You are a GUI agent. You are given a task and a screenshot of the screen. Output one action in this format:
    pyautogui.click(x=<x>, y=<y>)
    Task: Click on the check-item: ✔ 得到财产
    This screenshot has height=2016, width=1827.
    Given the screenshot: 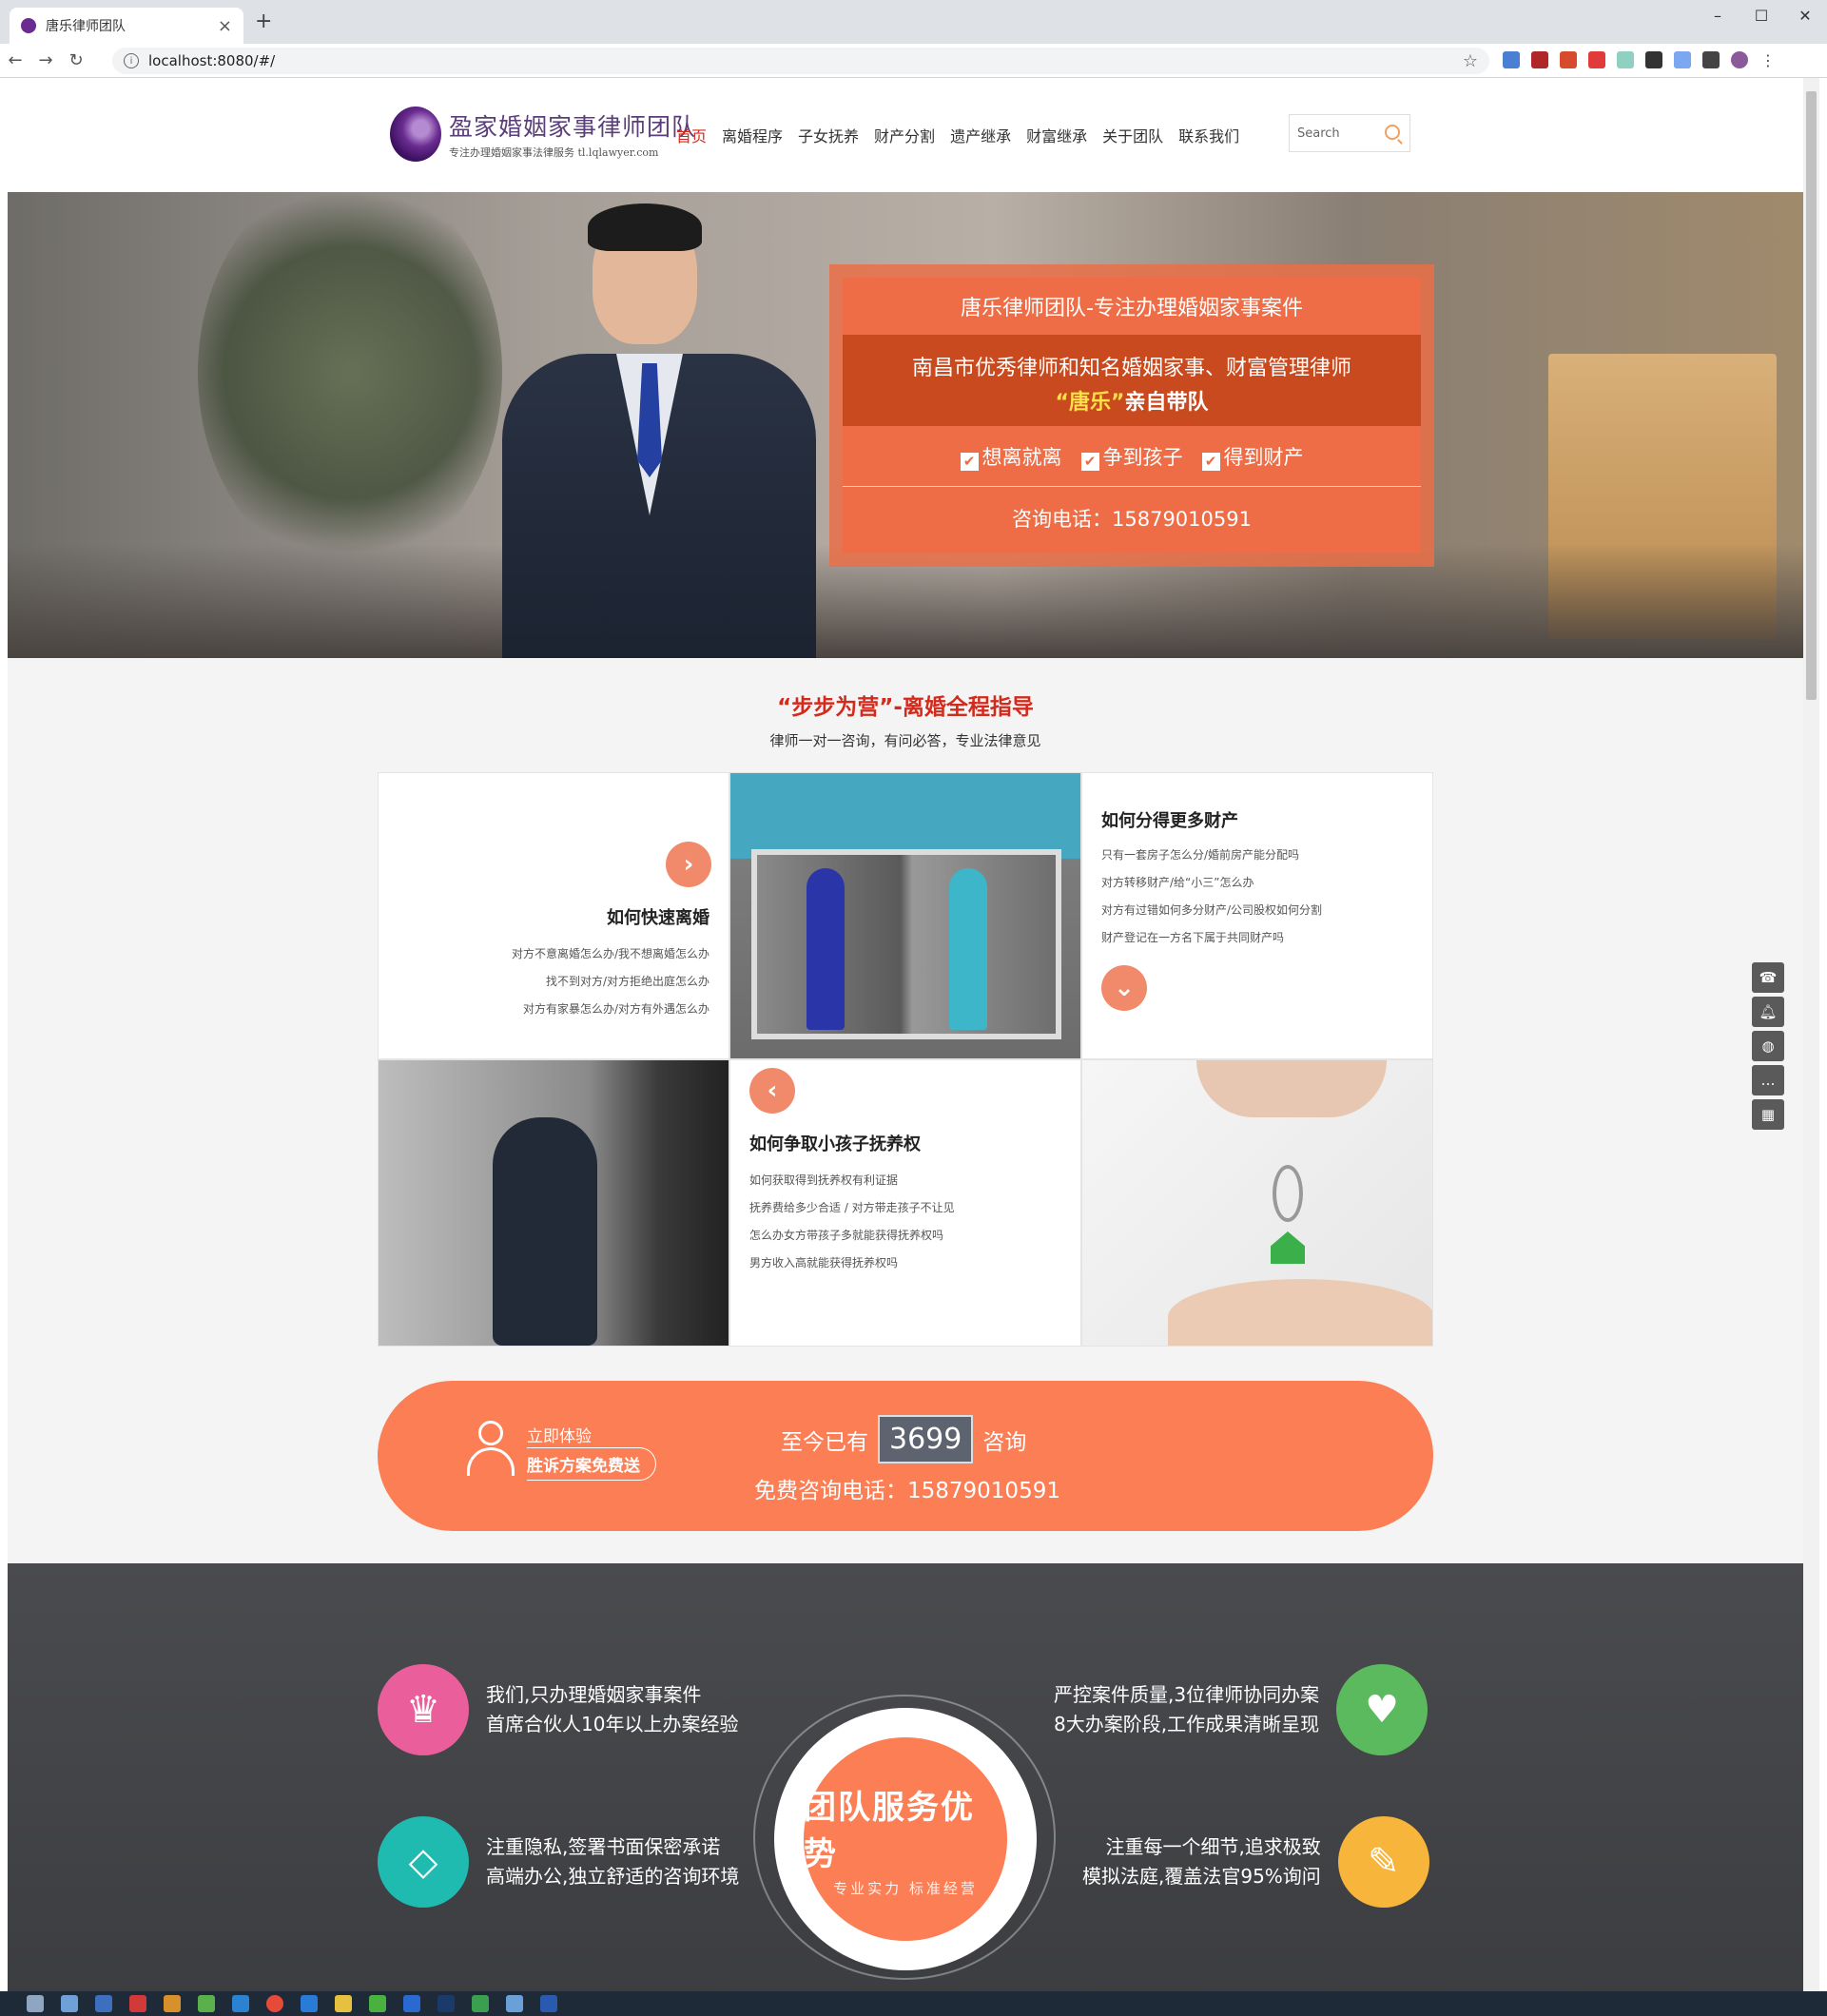 What is the action you would take?
    pyautogui.click(x=1253, y=456)
    